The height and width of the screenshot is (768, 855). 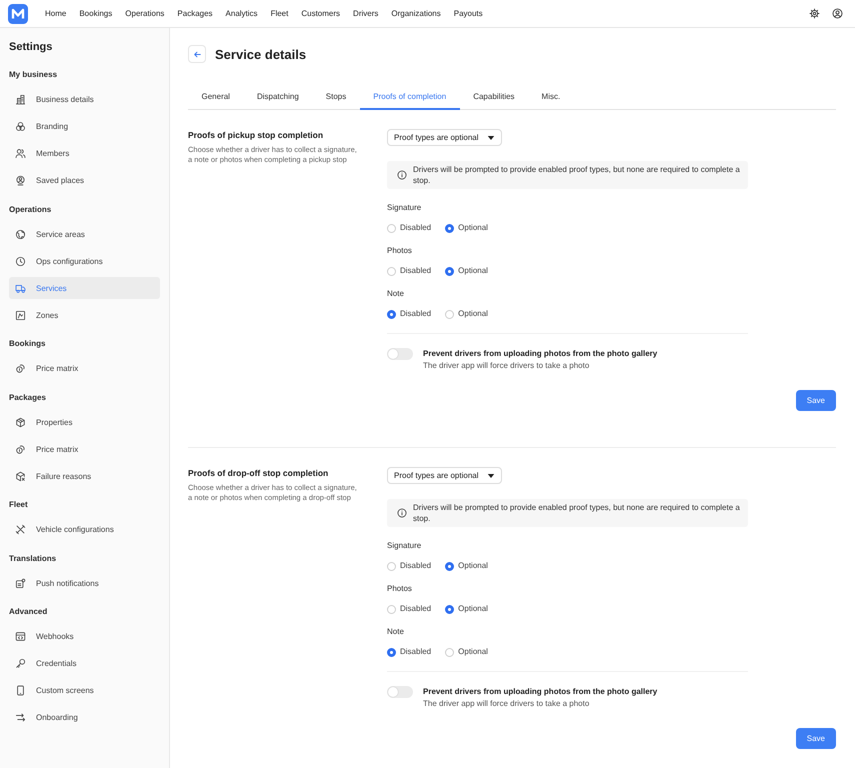 I want to click on section-heading: Translations, so click(x=33, y=558).